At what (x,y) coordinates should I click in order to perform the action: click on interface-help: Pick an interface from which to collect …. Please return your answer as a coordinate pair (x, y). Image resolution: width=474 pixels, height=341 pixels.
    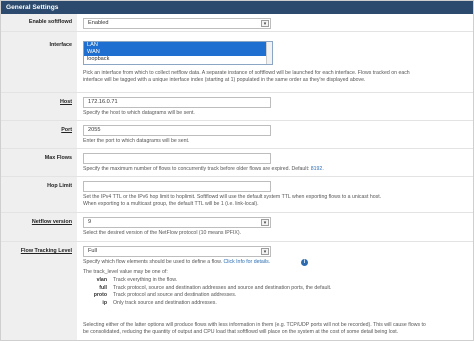
    Looking at the image, I should click on (277, 77).